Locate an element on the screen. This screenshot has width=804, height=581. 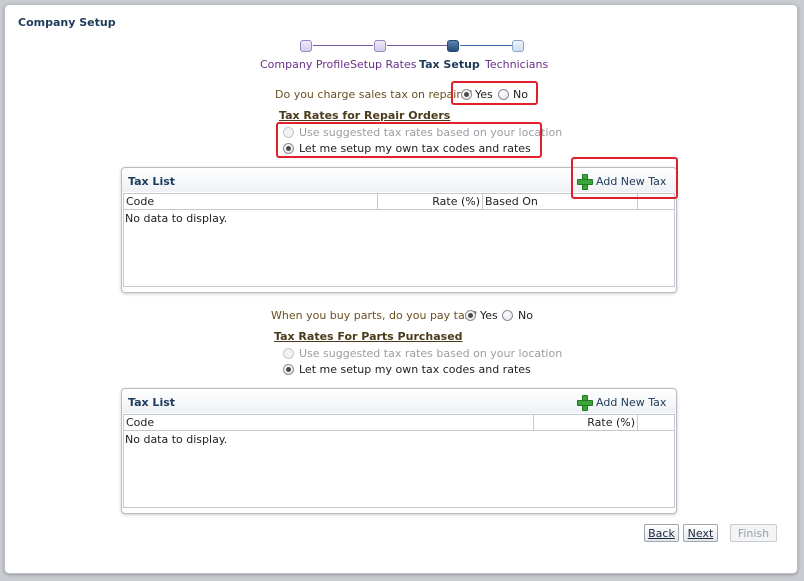
parts-section-title: Tax Rates For Parts Purchased is located at coordinates (368, 336).